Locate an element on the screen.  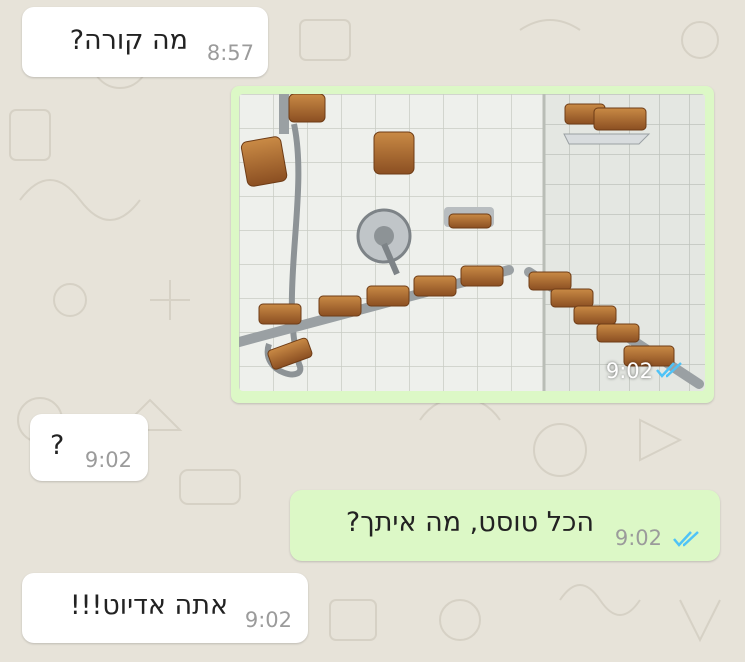
message-bubble-outgoing: הכל טוסט, מה איתך? 9:02 is located at coordinates (505, 525).